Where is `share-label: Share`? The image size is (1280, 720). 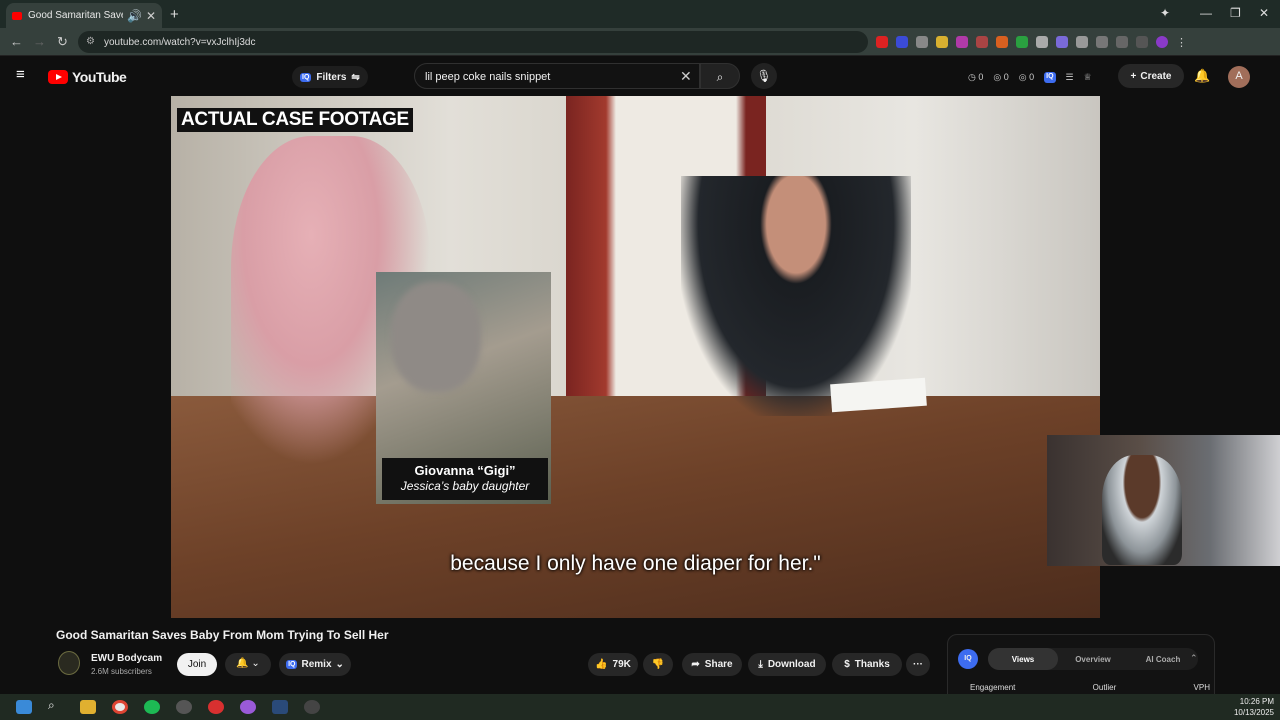
share-label: Share is located at coordinates (718, 664).